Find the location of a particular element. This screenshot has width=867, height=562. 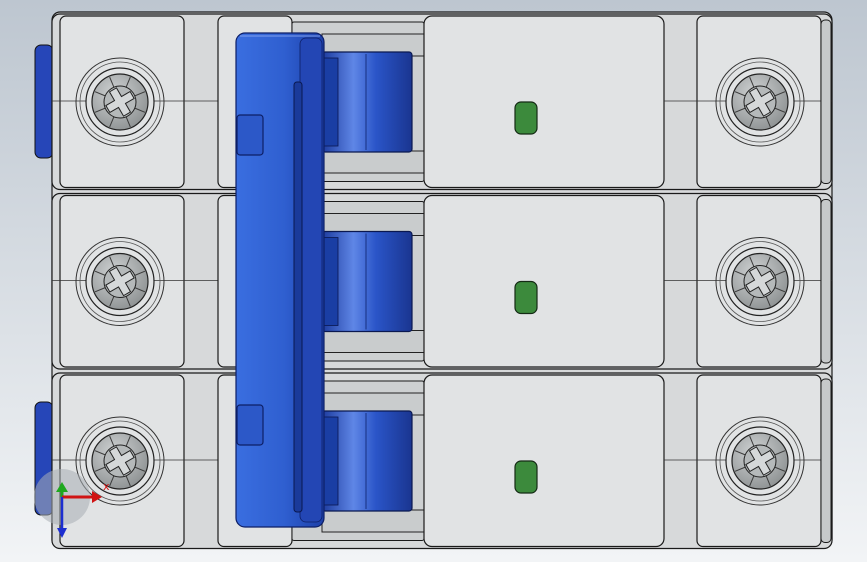

handle-latch-bottom is located at coordinates (250, 425).